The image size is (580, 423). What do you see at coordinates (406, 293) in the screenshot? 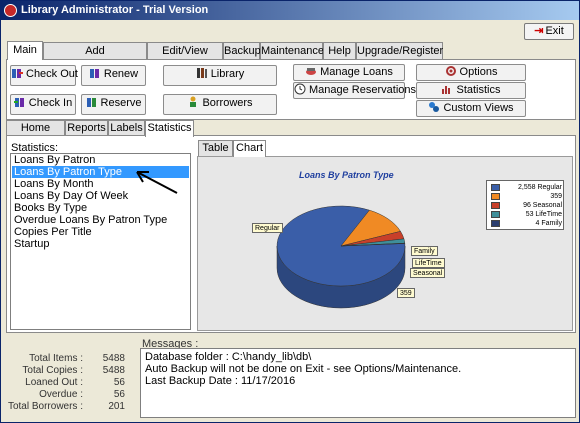
I see `callout-359: 359` at bounding box center [406, 293].